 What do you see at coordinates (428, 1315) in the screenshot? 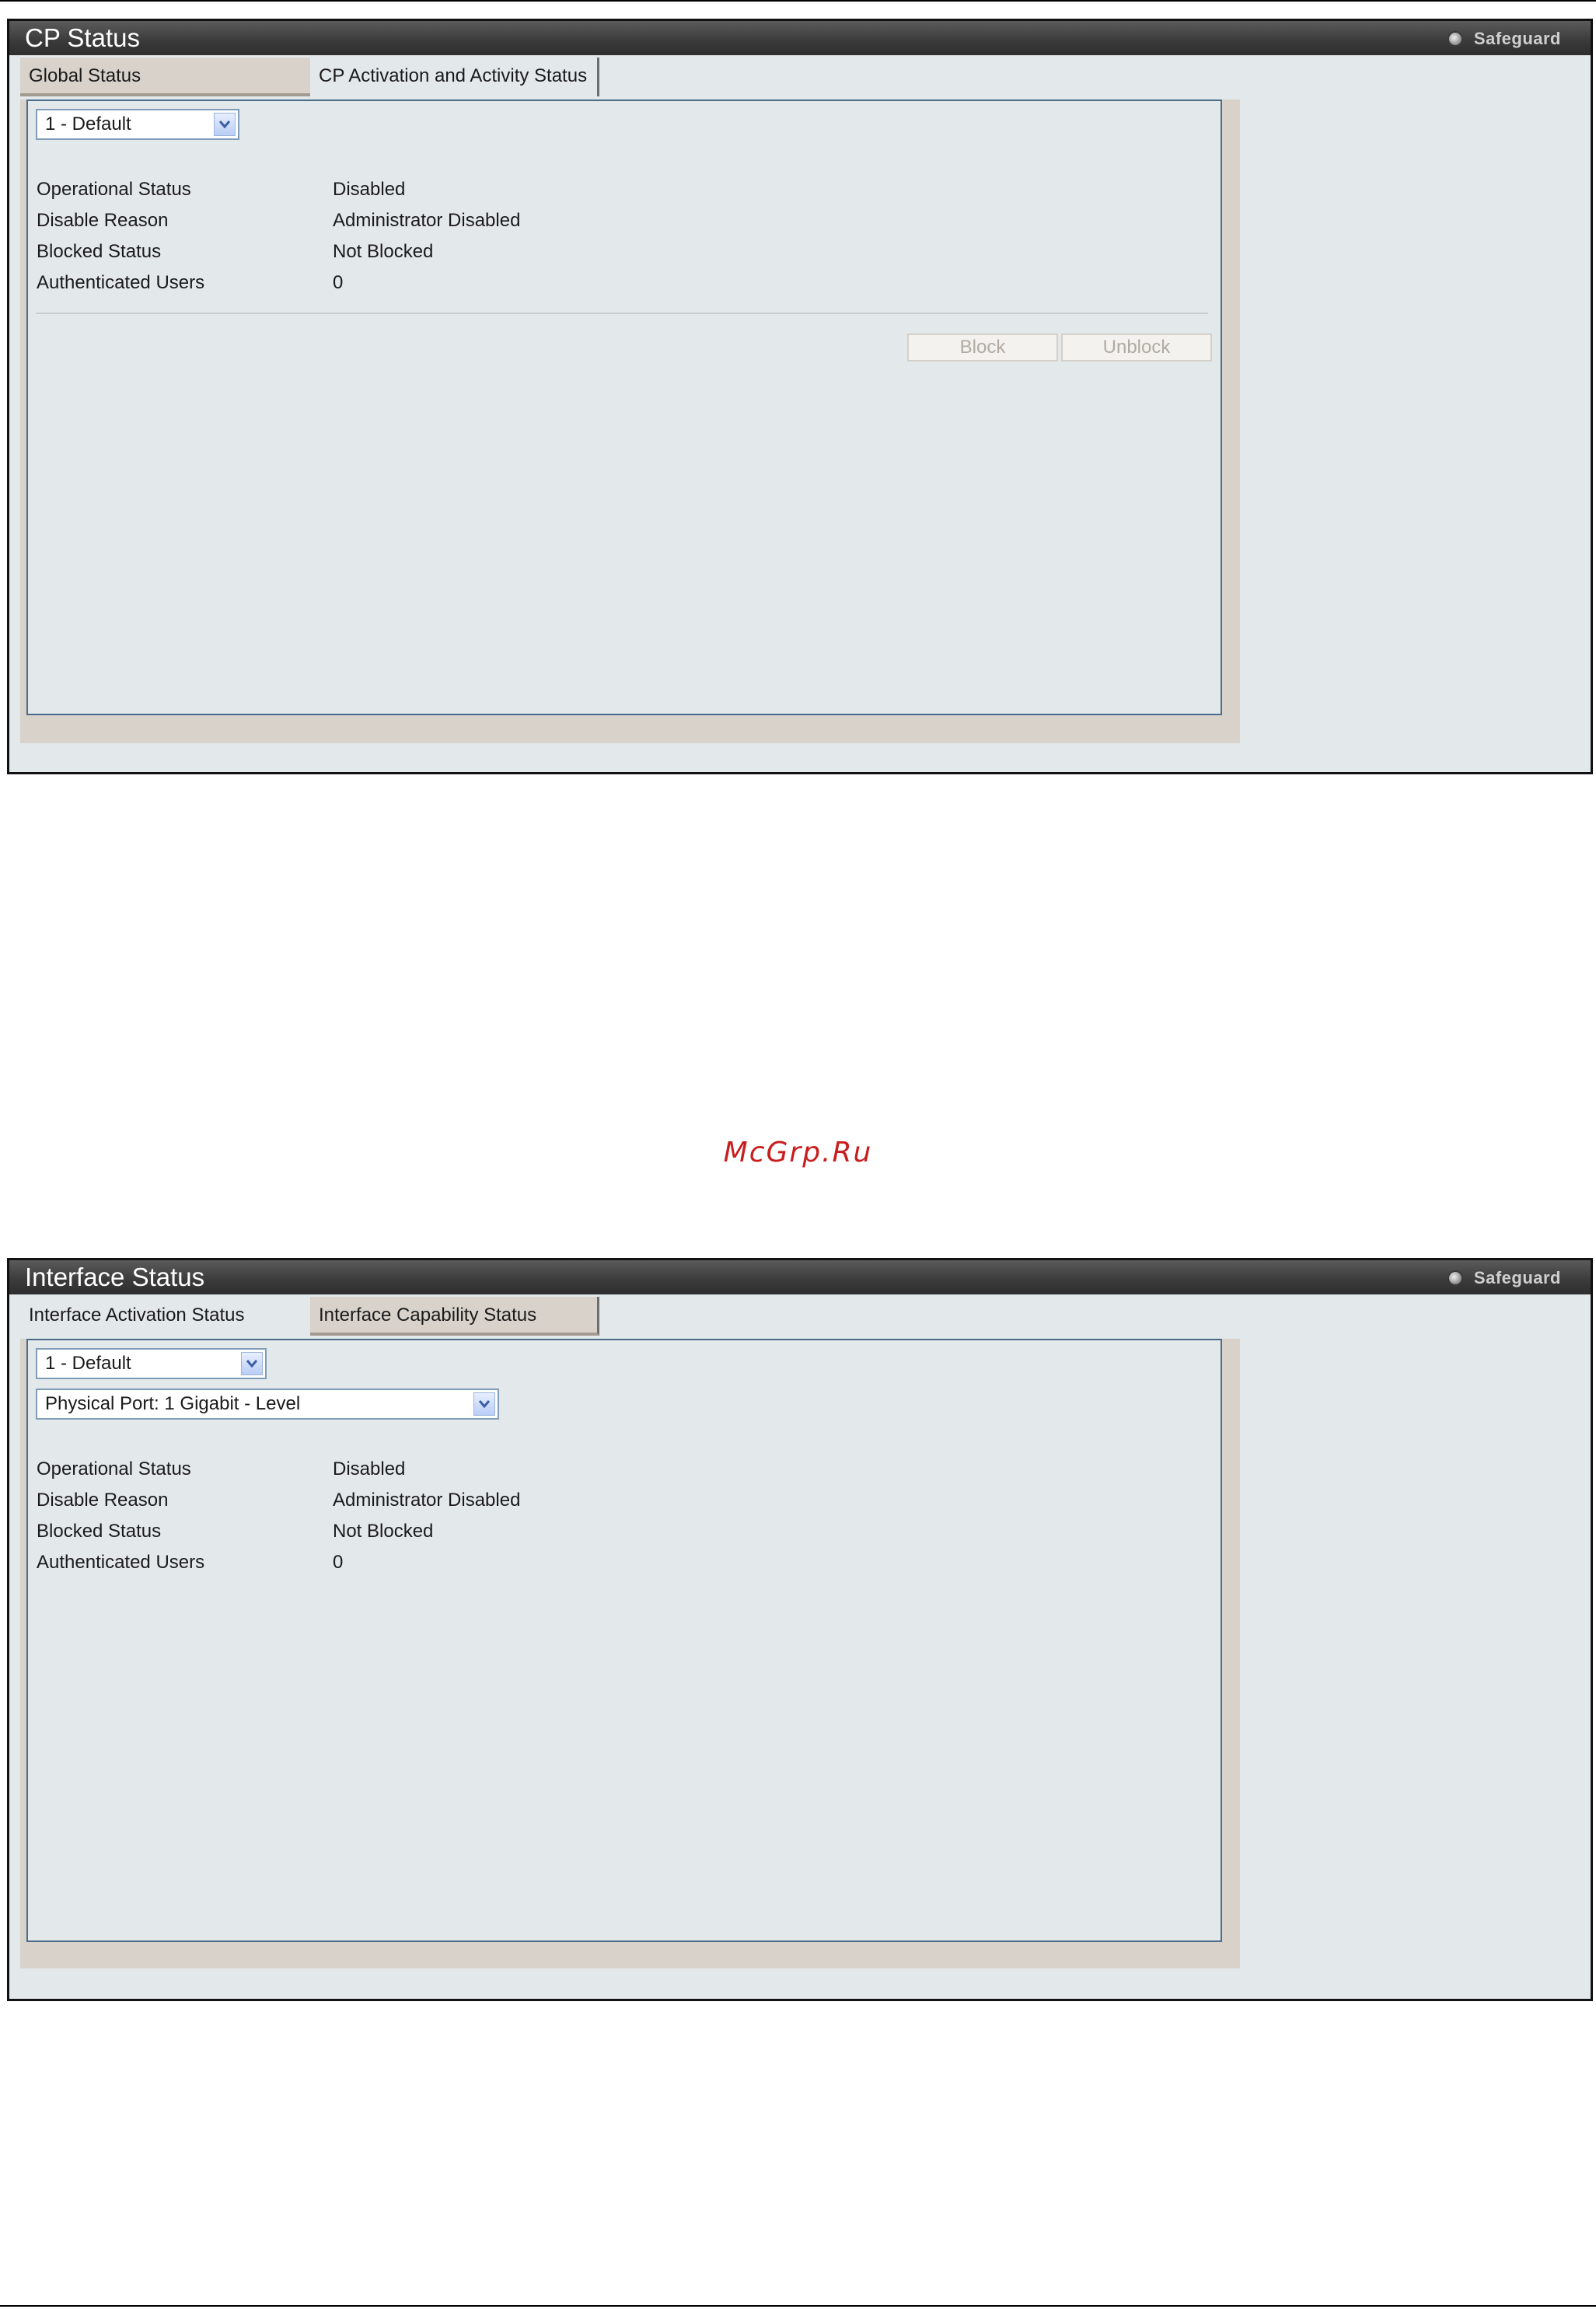
I see `tab-label: Interface Capability Status` at bounding box center [428, 1315].